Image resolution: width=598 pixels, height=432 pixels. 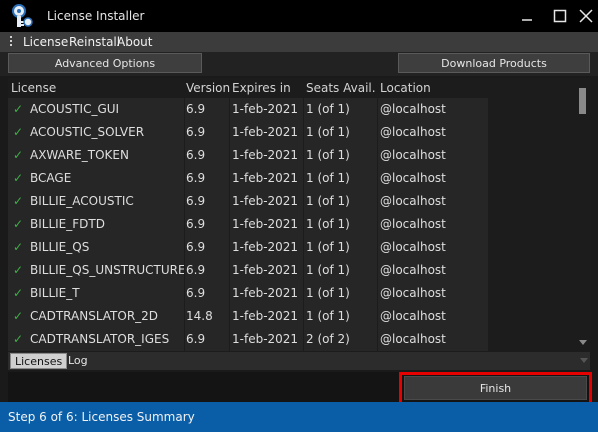 What do you see at coordinates (22, 15) in the screenshot?
I see `key-lock-icon` at bounding box center [22, 15].